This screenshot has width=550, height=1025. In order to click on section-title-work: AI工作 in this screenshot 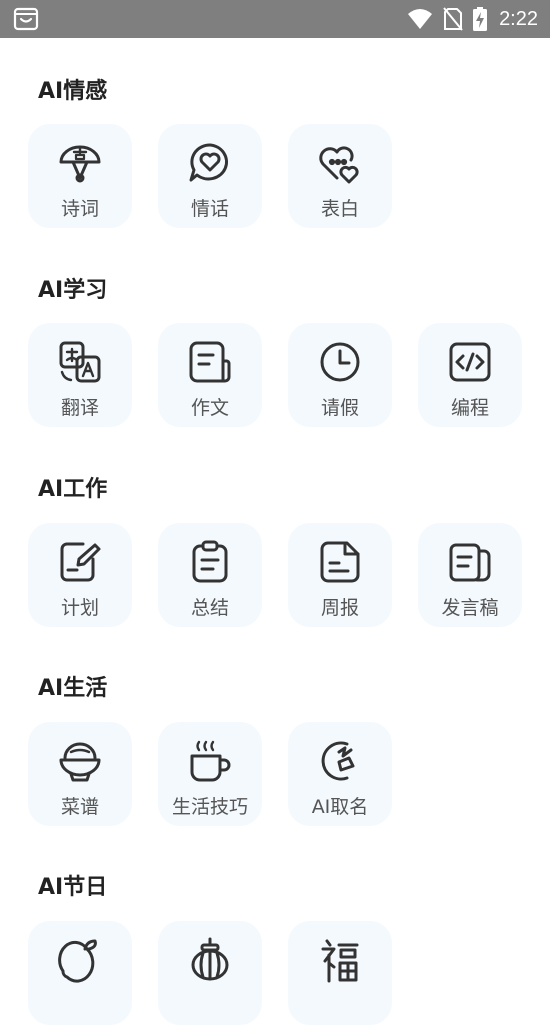, I will do `click(73, 489)`.